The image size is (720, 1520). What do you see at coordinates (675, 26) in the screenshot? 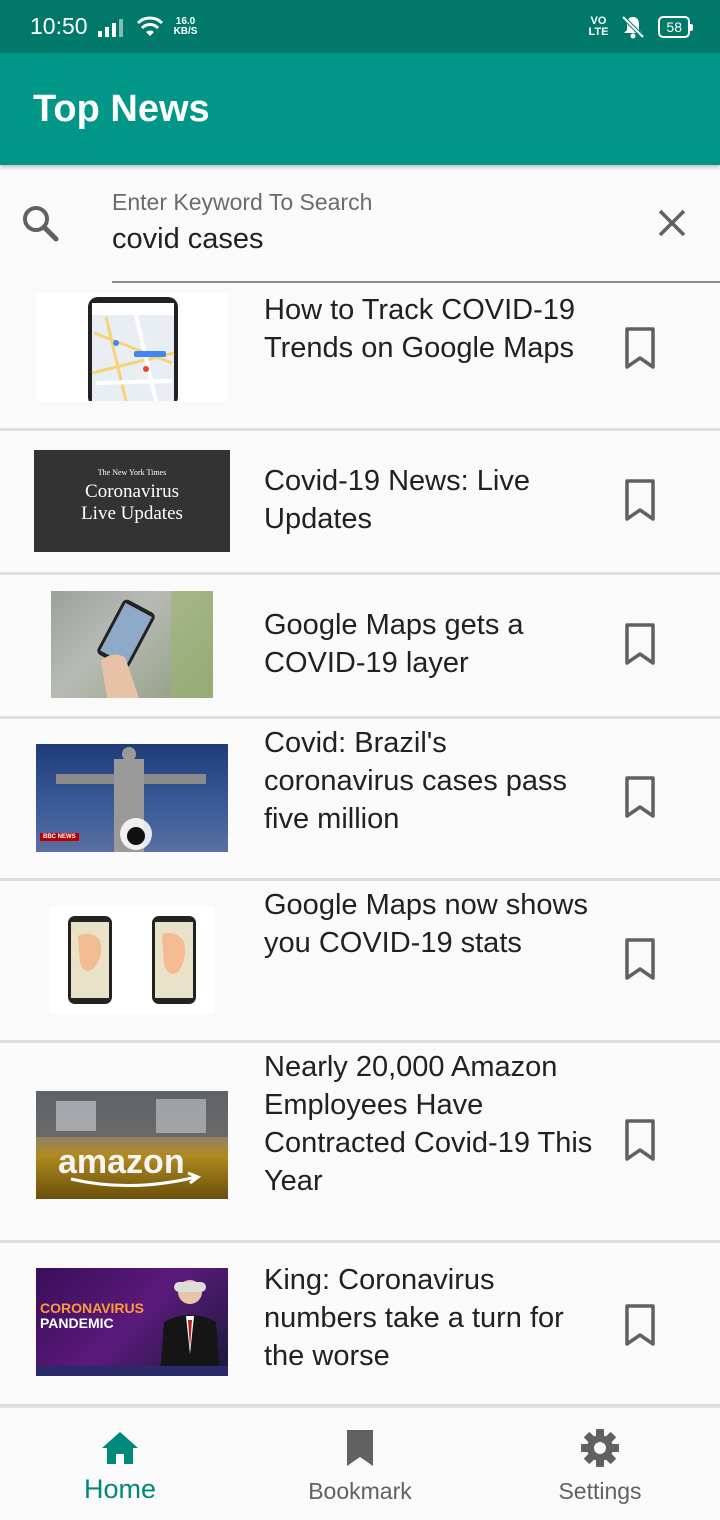
I see `battery-indicator: 58` at bounding box center [675, 26].